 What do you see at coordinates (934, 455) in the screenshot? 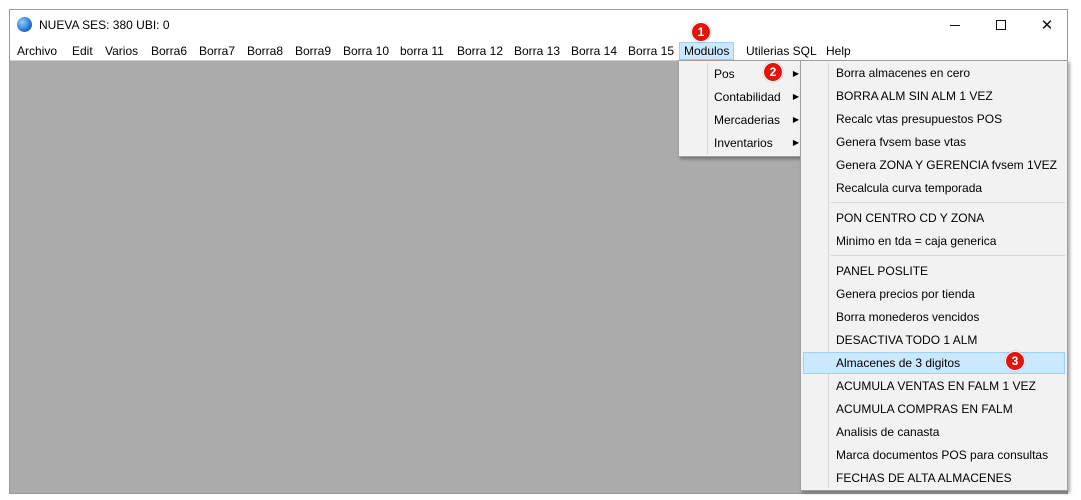
I see `menu-item-marca-documentos-pos: Marca documentos POS para consultas` at bounding box center [934, 455].